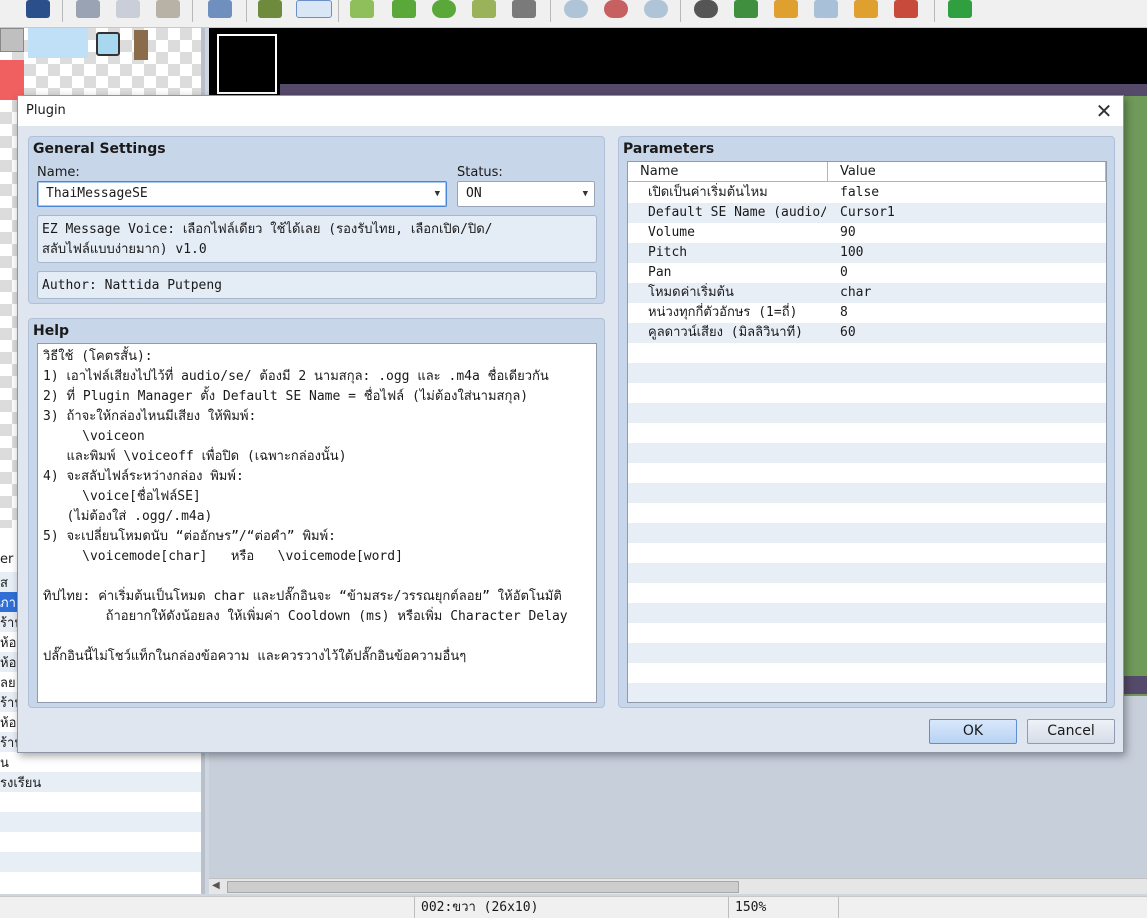  I want to click on scrollbar-thumb, so click(483, 887).